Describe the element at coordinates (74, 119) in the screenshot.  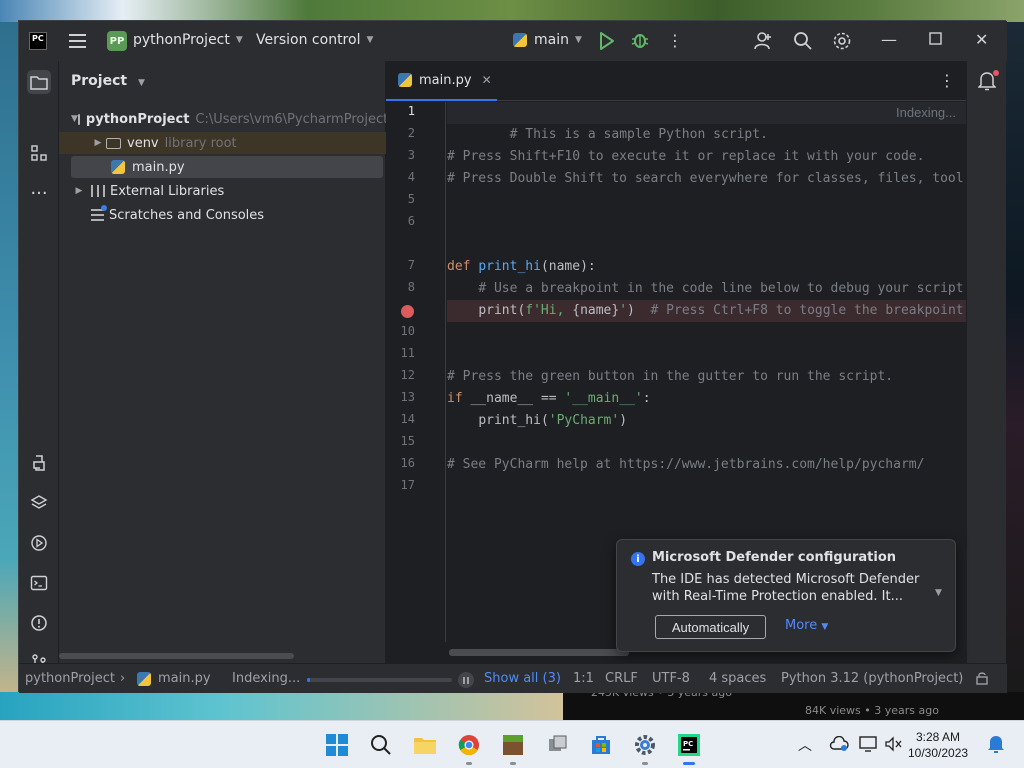
I see `chevron-down-icon: ▼` at that location.